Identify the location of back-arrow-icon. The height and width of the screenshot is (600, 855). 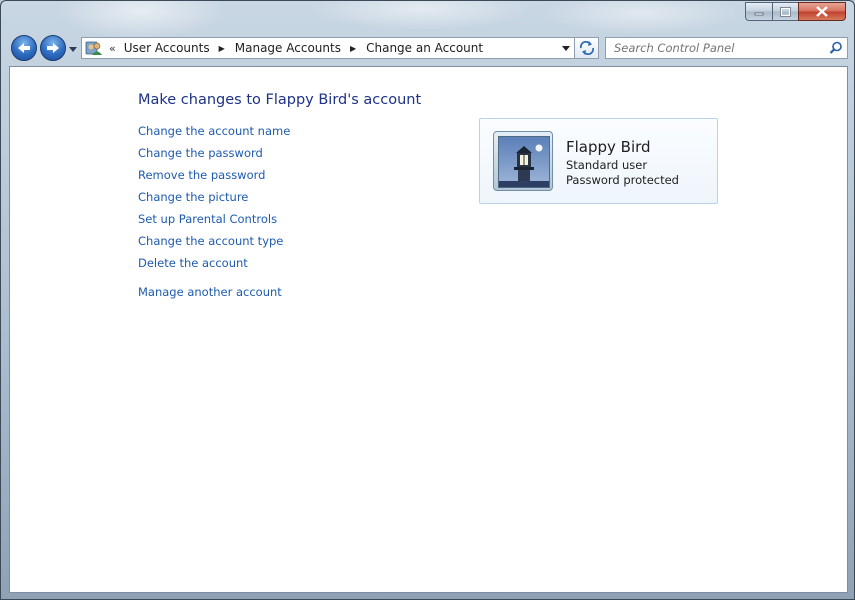
(24, 48).